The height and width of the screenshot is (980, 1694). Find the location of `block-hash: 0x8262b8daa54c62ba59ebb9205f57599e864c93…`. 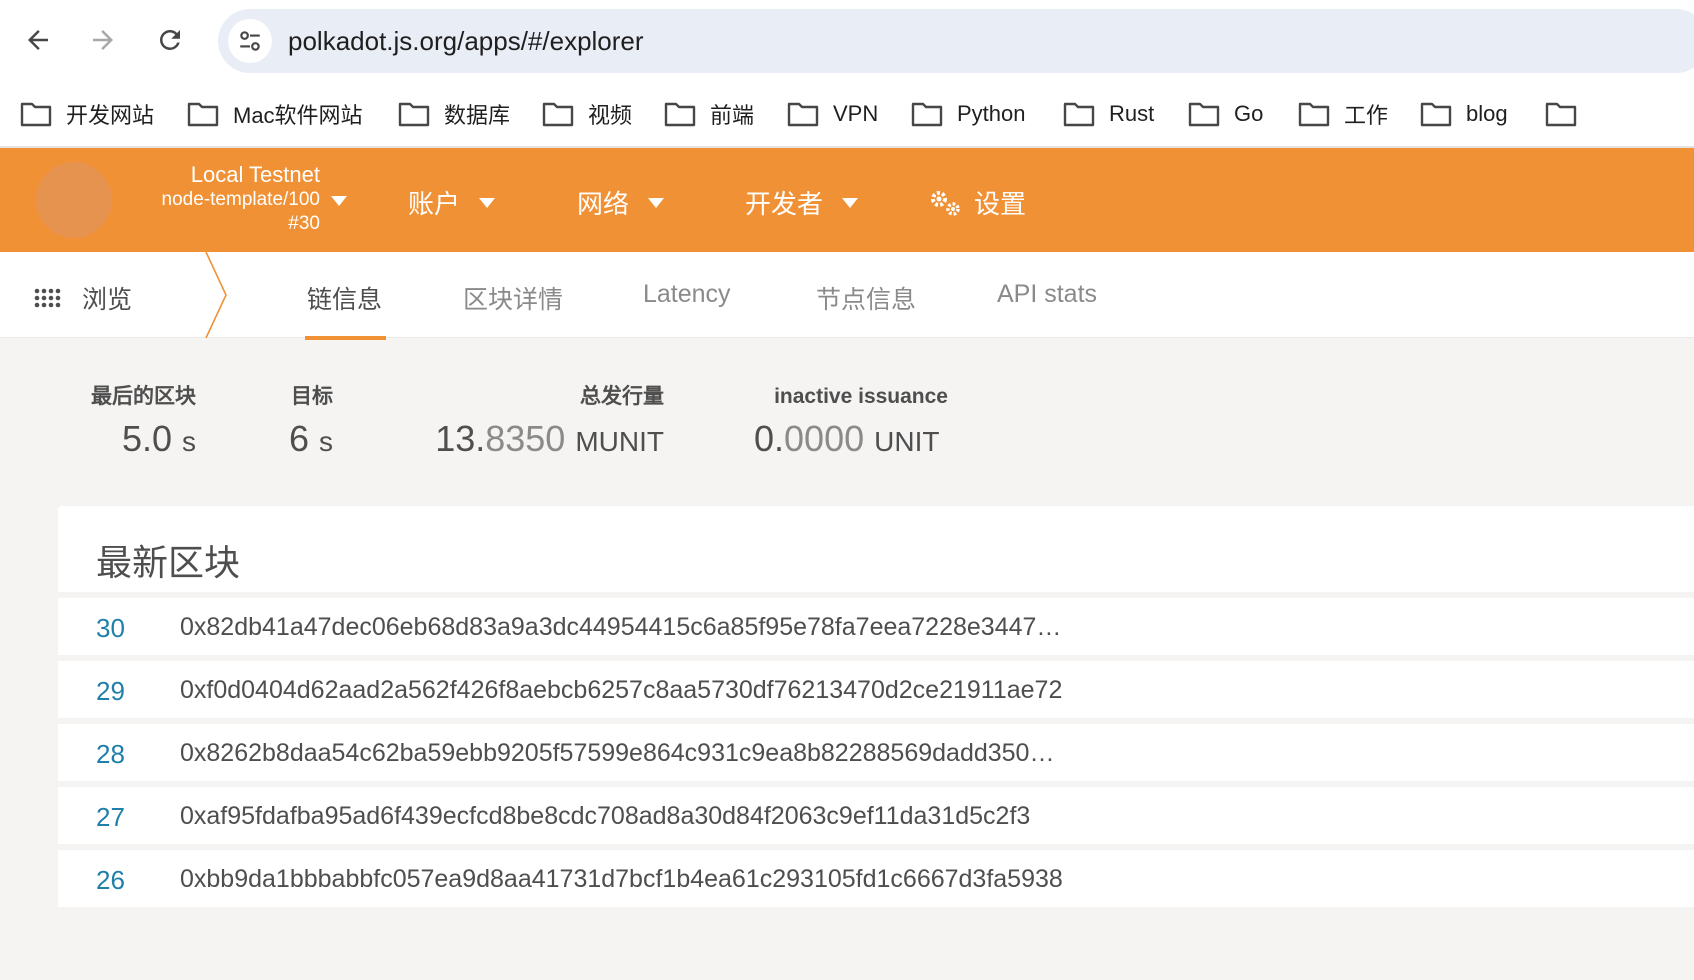

block-hash: 0x8262b8daa54c62ba59ebb9205f57599e864c93… is located at coordinates (617, 753).